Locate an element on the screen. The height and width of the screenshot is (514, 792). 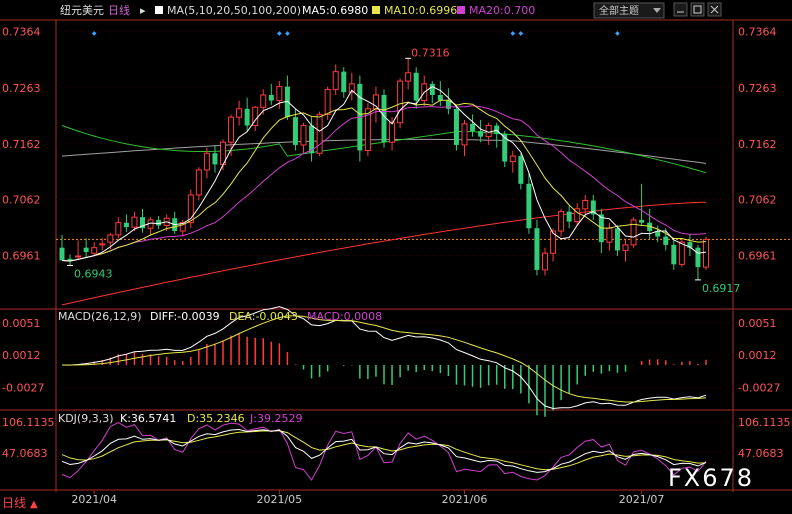
macd-tick-right: 0.0051 is located at coordinates (757, 323).